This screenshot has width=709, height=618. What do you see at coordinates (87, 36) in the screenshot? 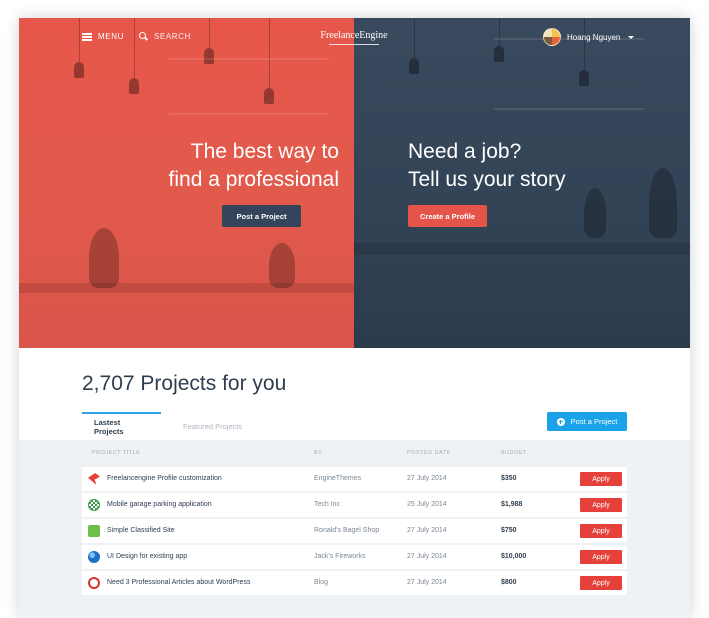
I see `hamburger-icon` at bounding box center [87, 36].